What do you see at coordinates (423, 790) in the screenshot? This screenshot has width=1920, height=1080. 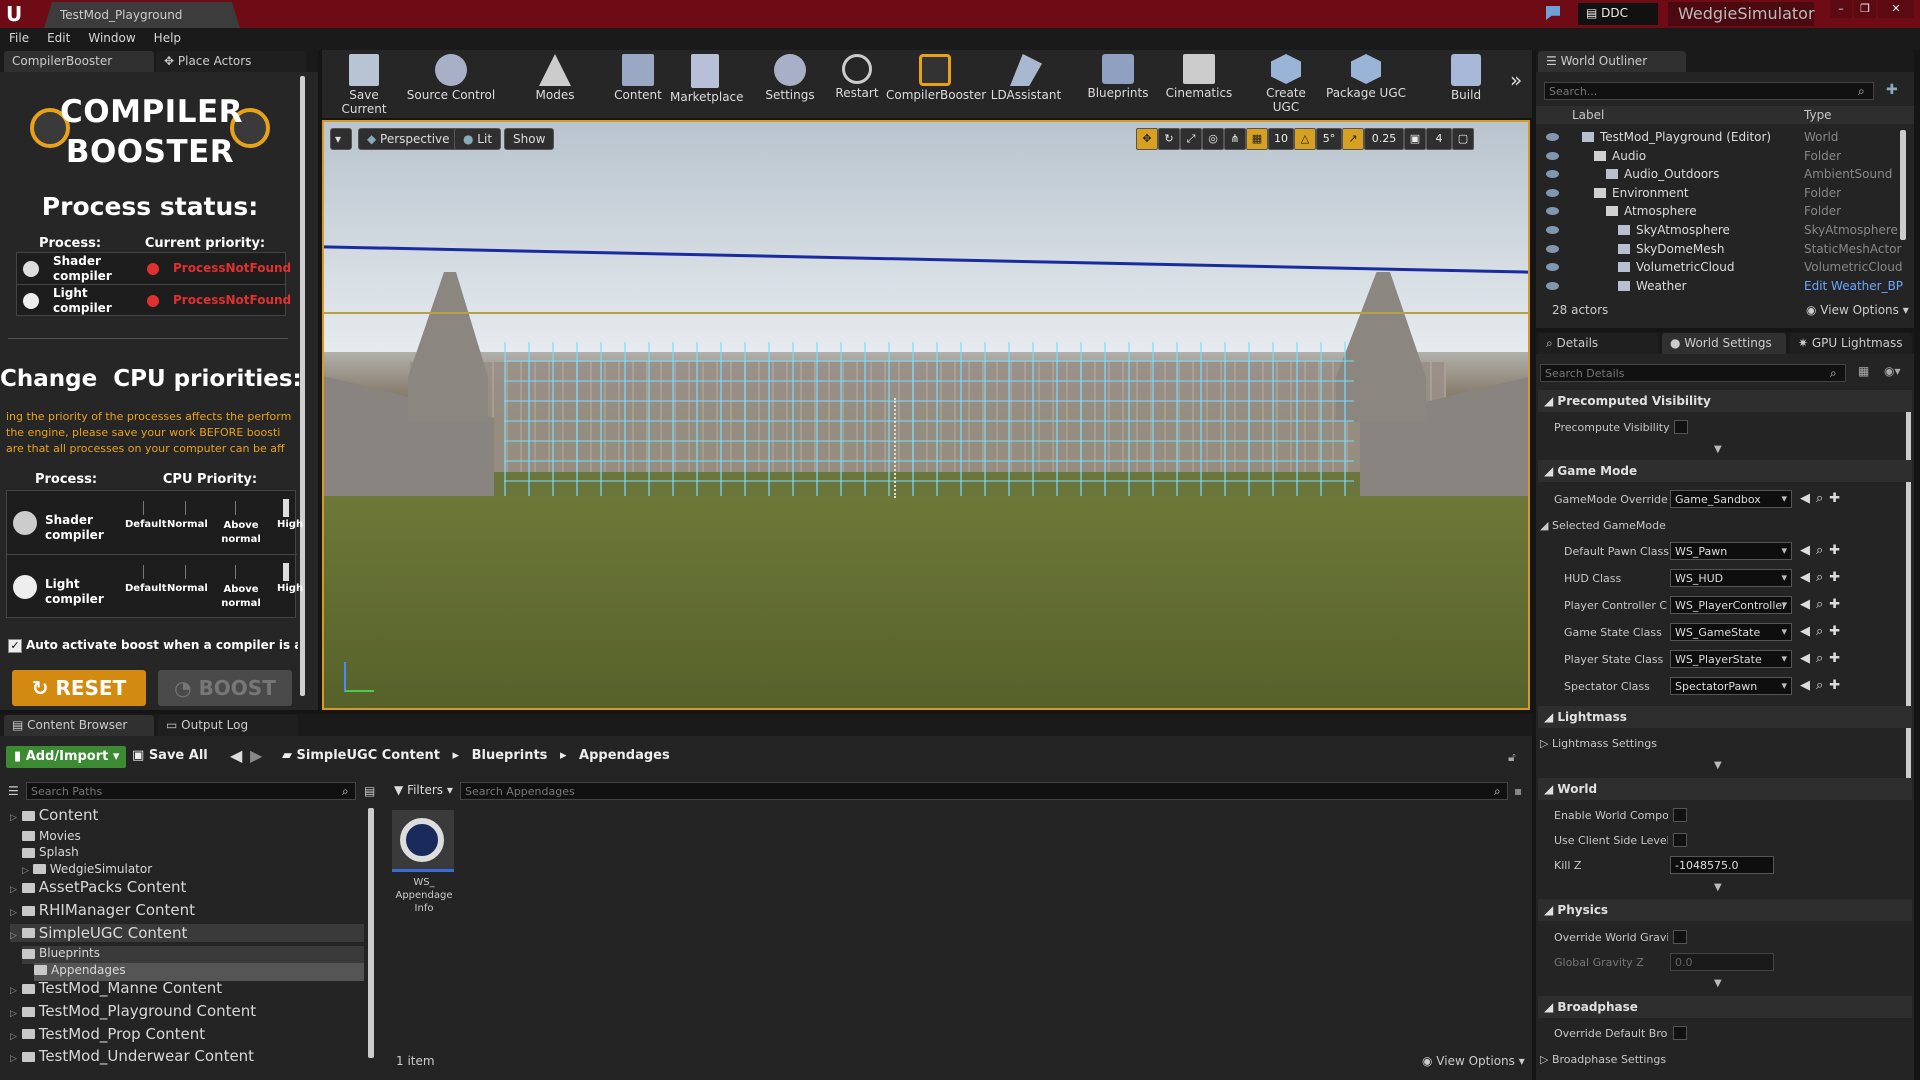 I see `filters-button: ▼ Filters ▾` at bounding box center [423, 790].